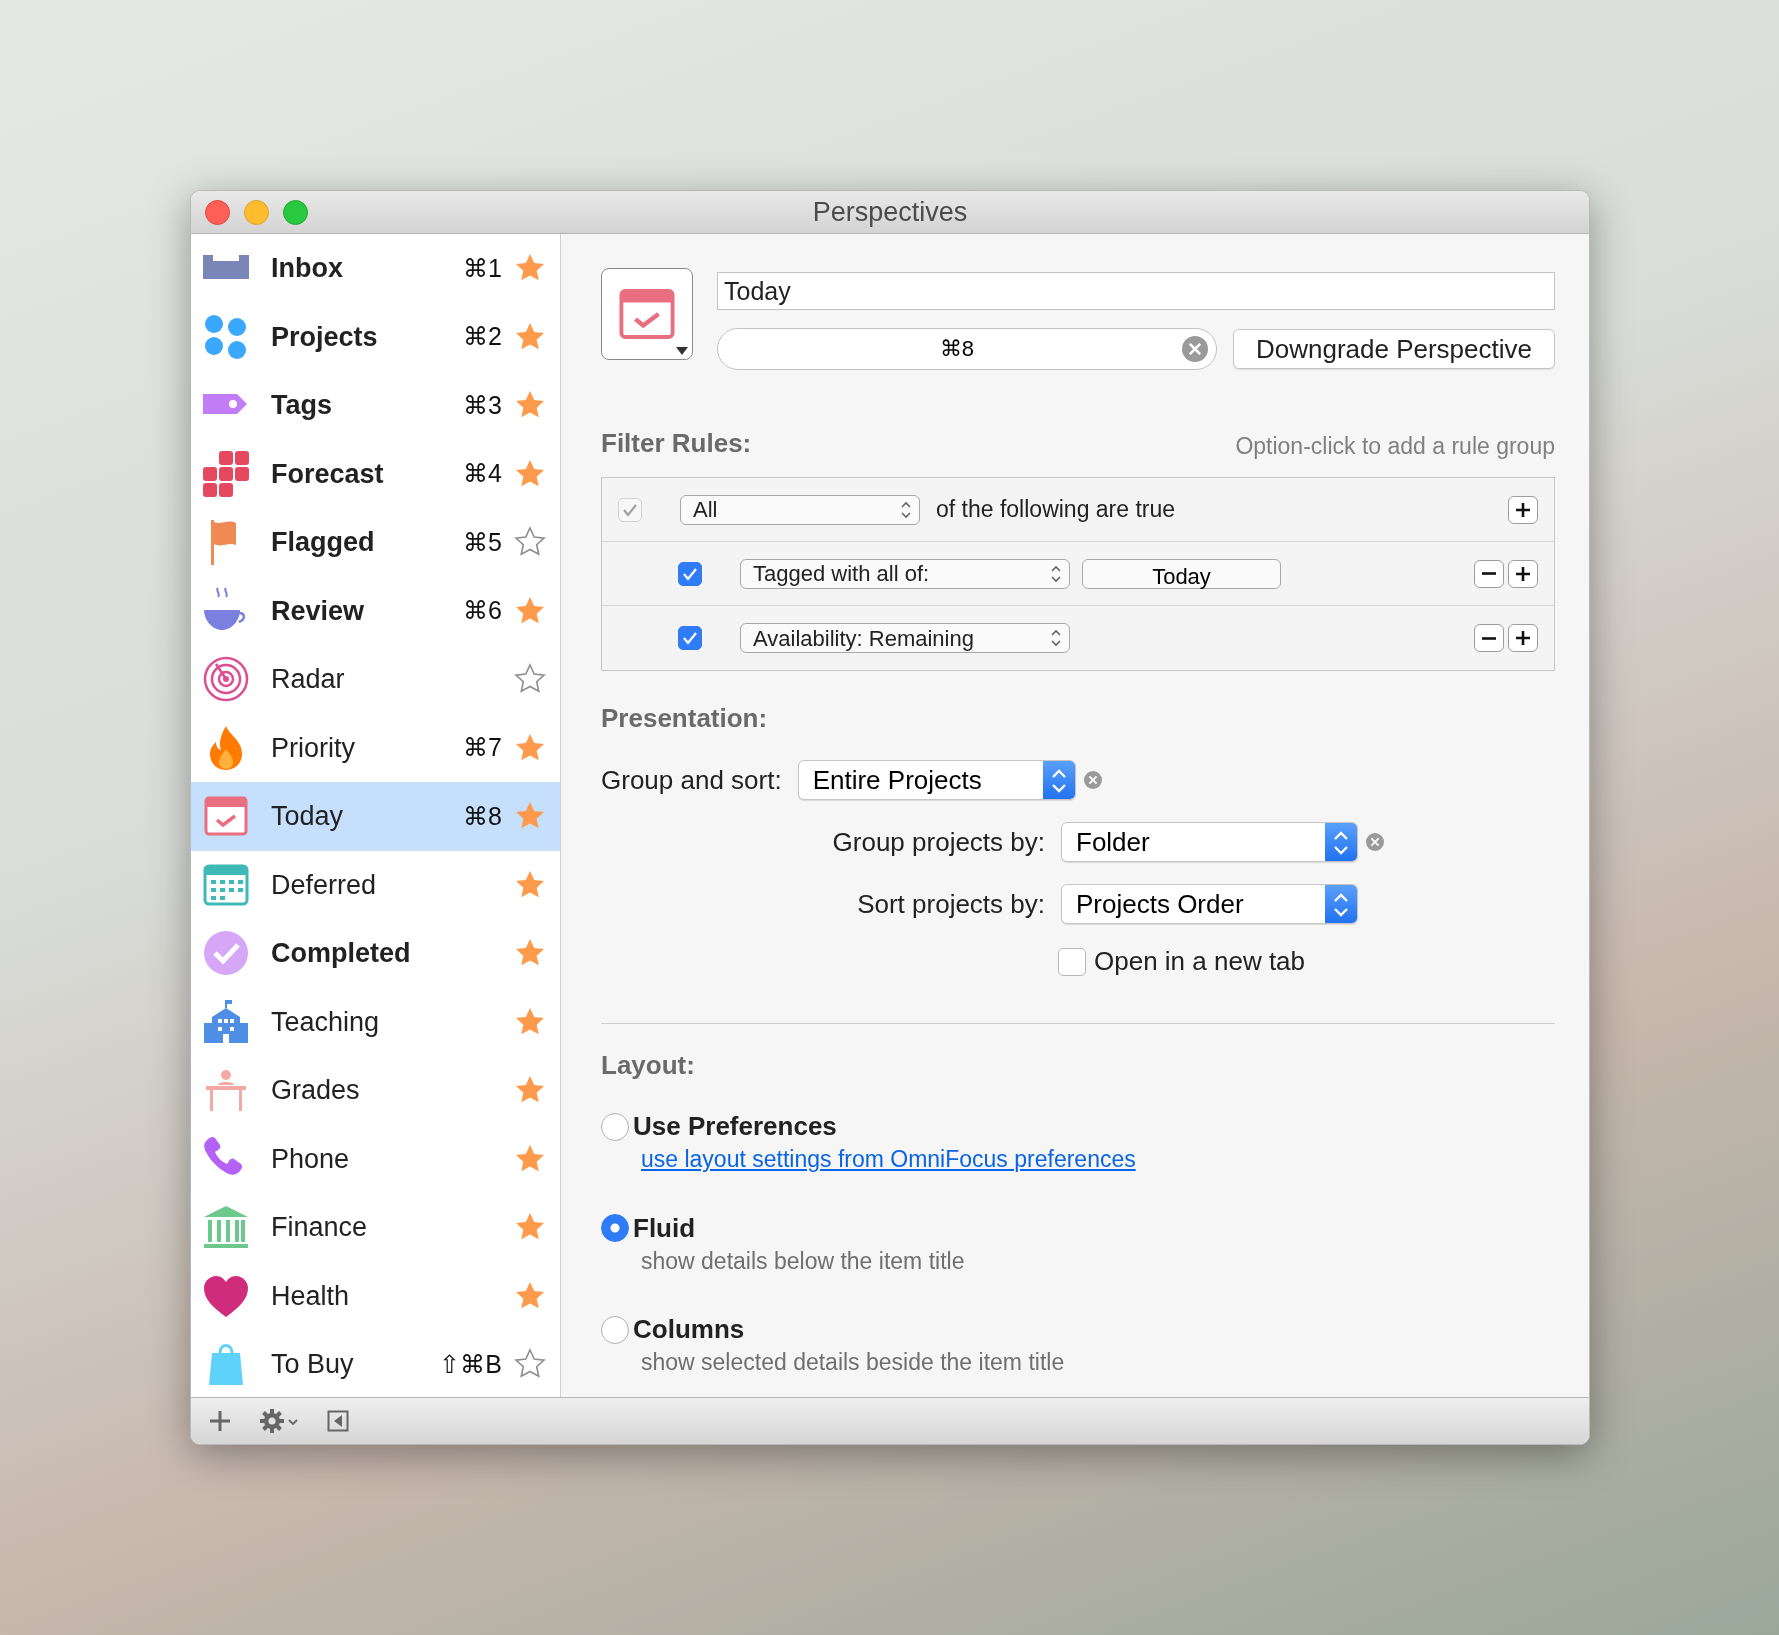 This screenshot has height=1635, width=1779. Describe the element at coordinates (735, 1126) in the screenshot. I see `option-title: Use Preferences` at that location.